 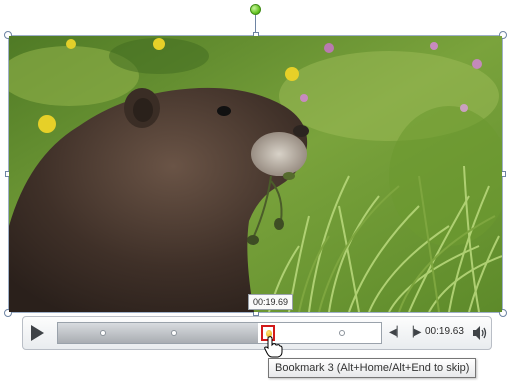 I want to click on seek-progress, so click(x=158, y=333).